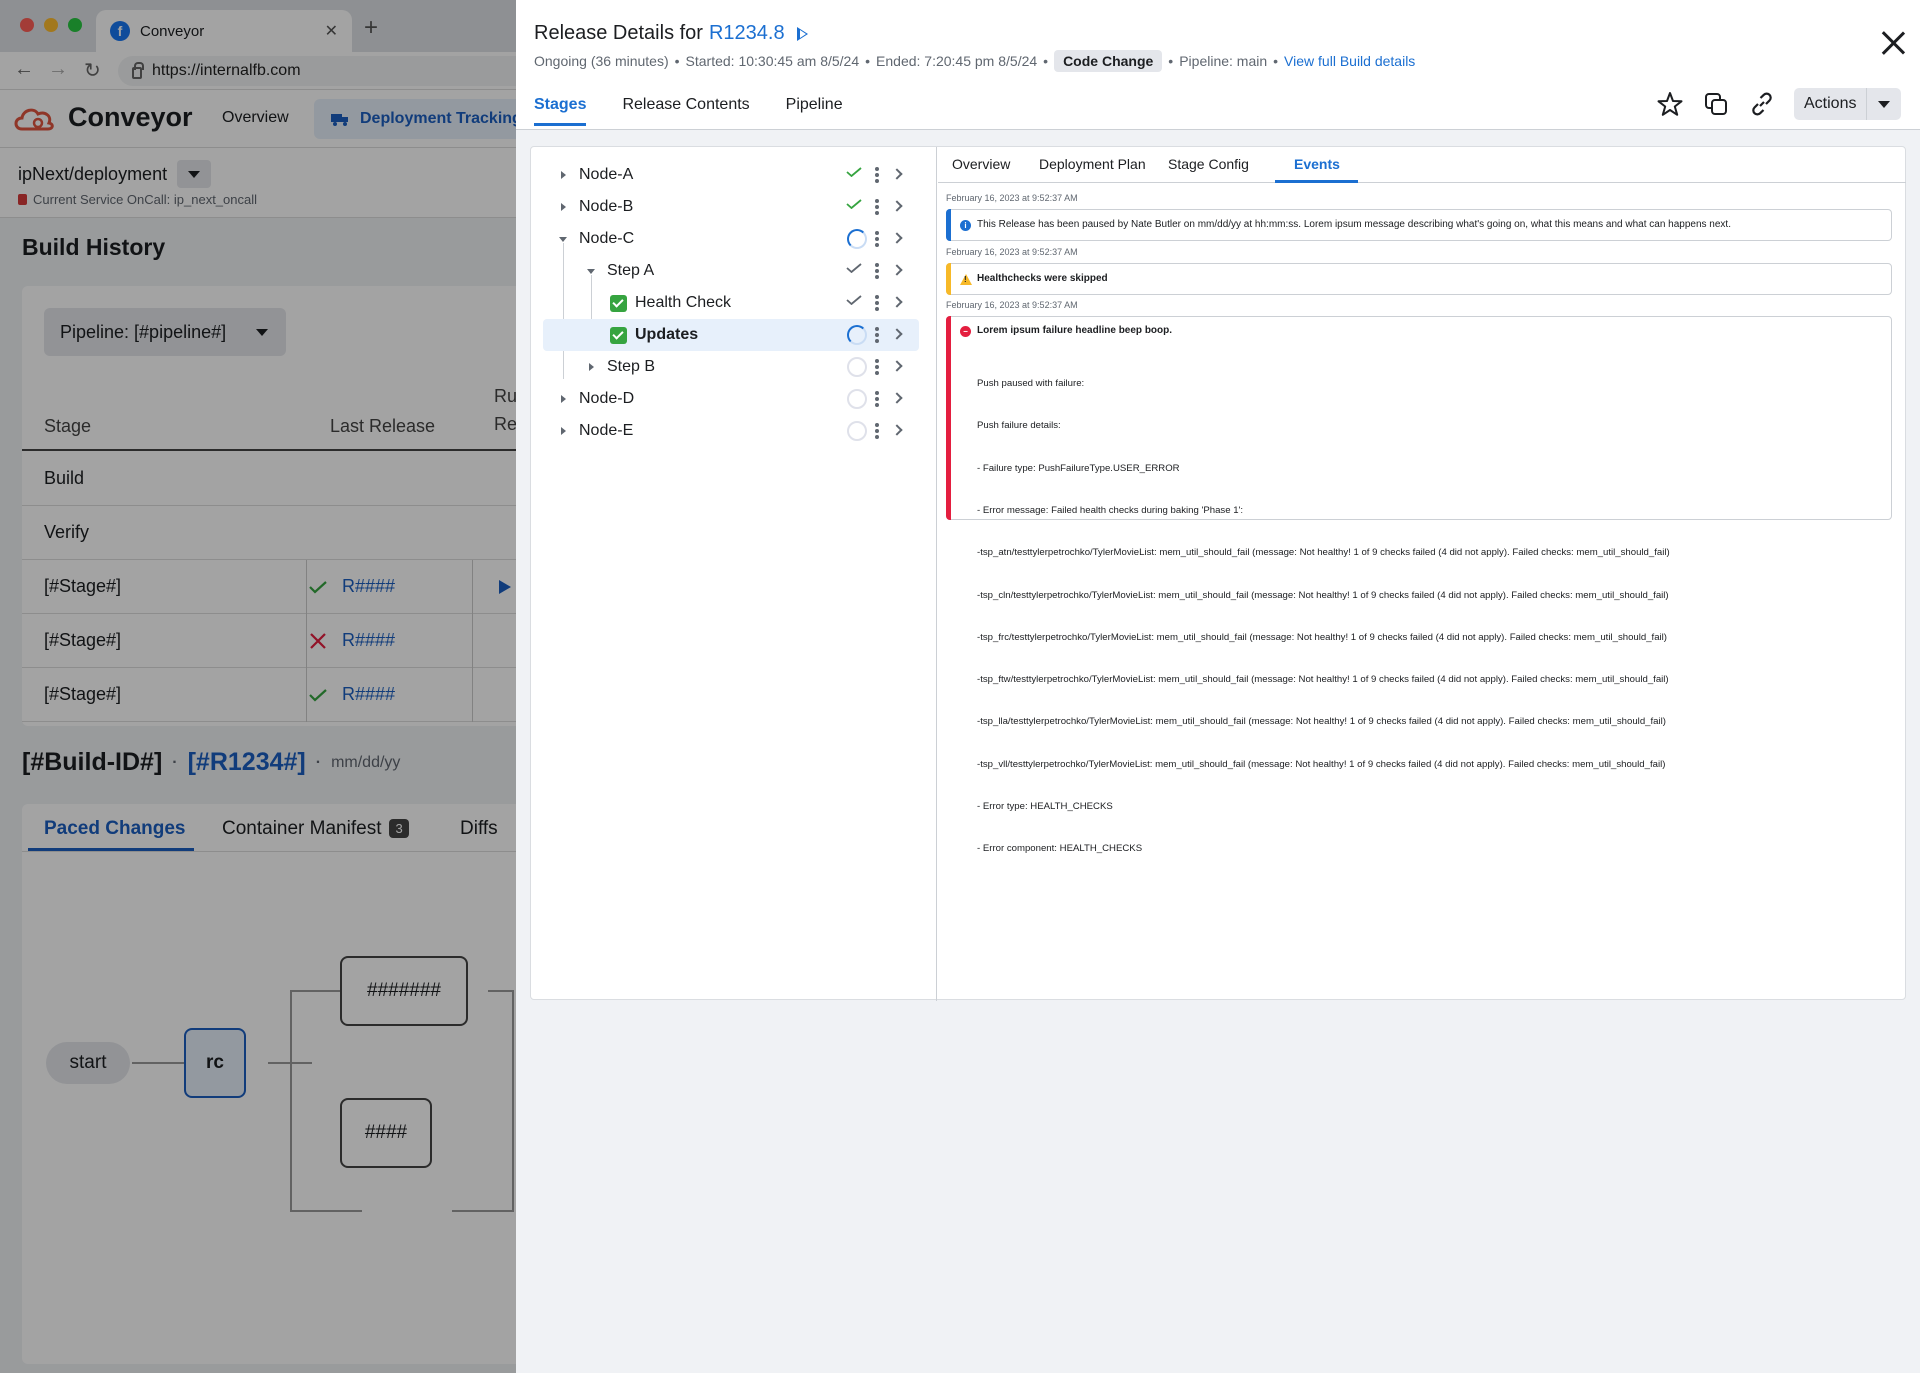  I want to click on tree-item-health-check: Health Check, so click(731, 303).